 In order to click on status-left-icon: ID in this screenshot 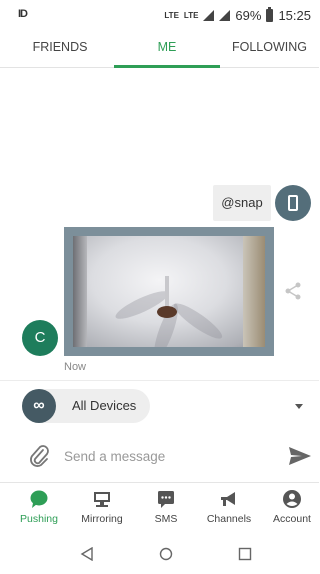, I will do `click(23, 14)`.